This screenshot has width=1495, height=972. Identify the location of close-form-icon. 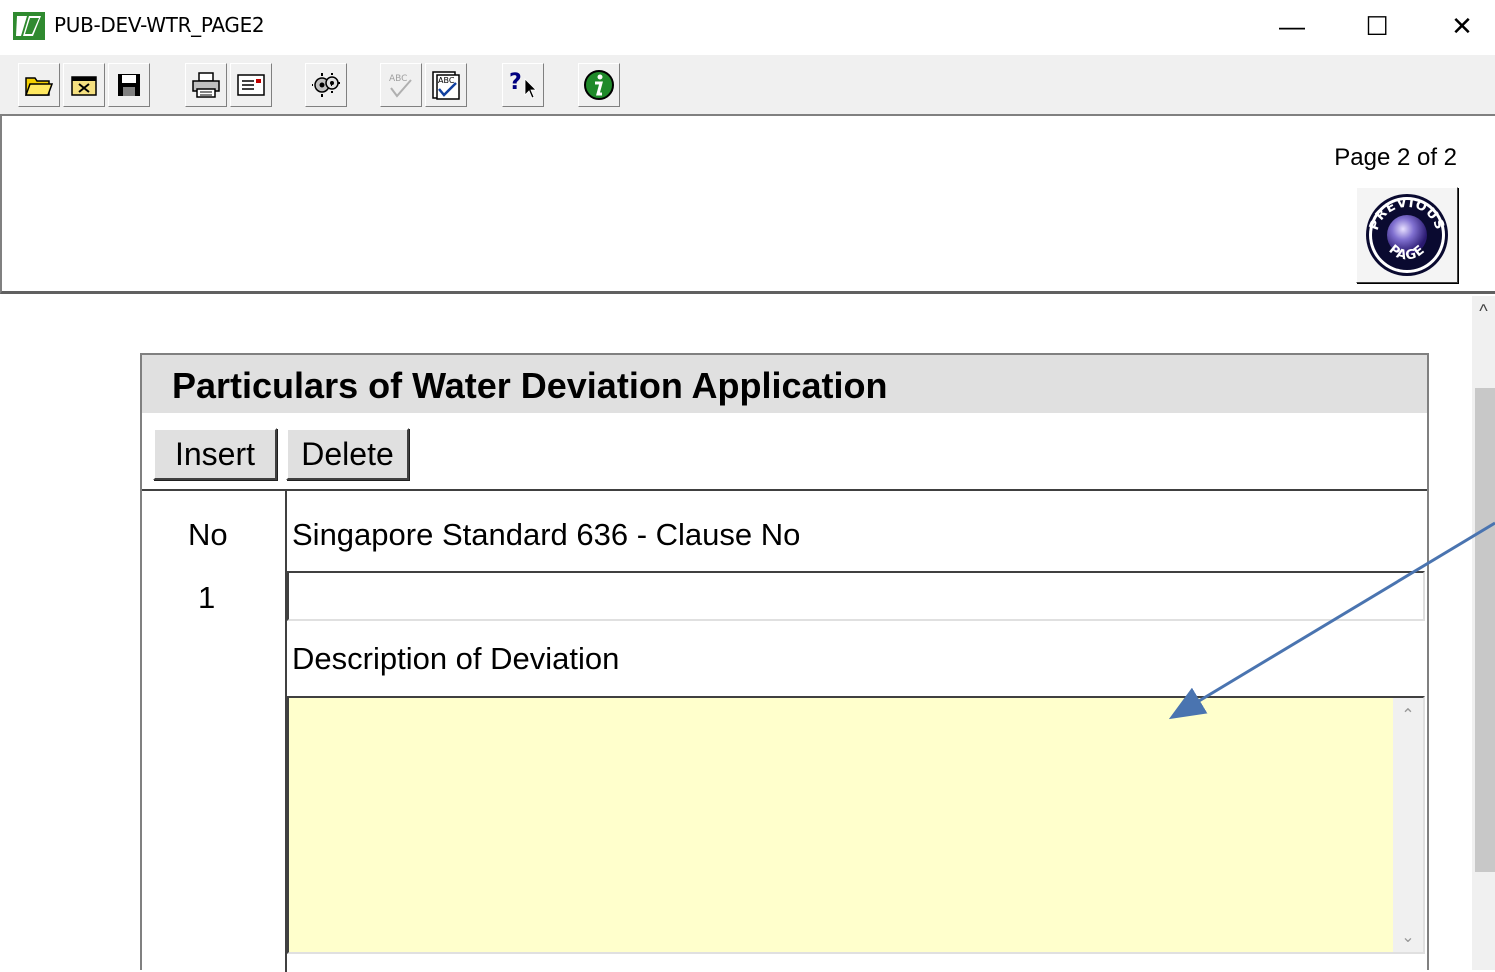
(84, 85).